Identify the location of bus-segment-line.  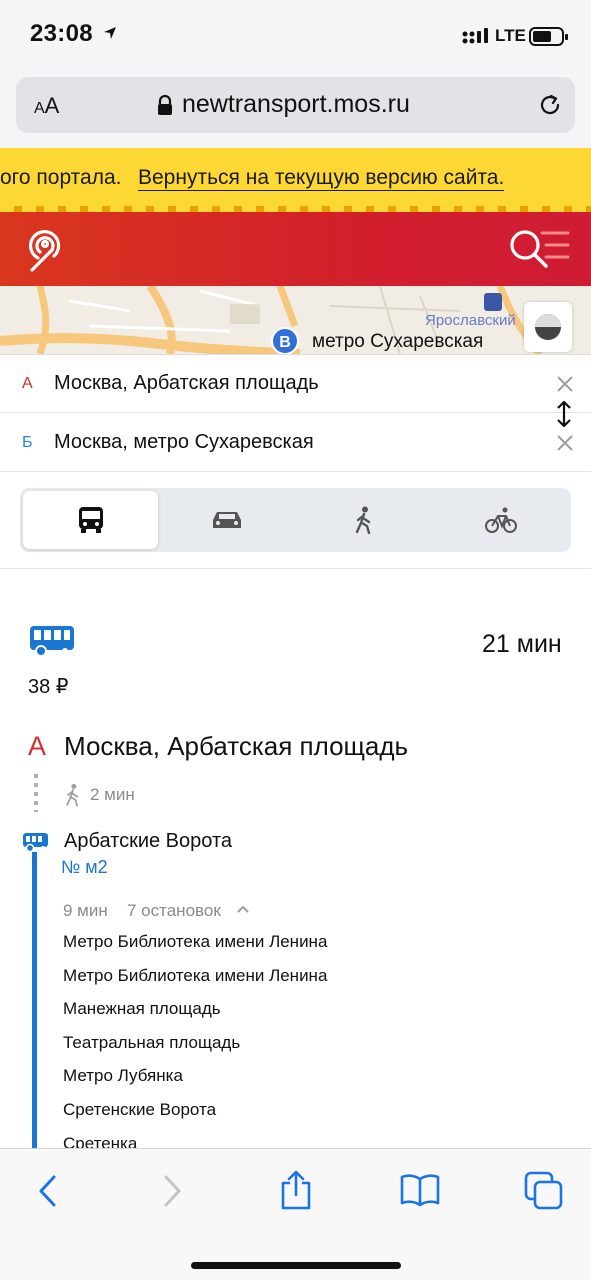
(34, 1002).